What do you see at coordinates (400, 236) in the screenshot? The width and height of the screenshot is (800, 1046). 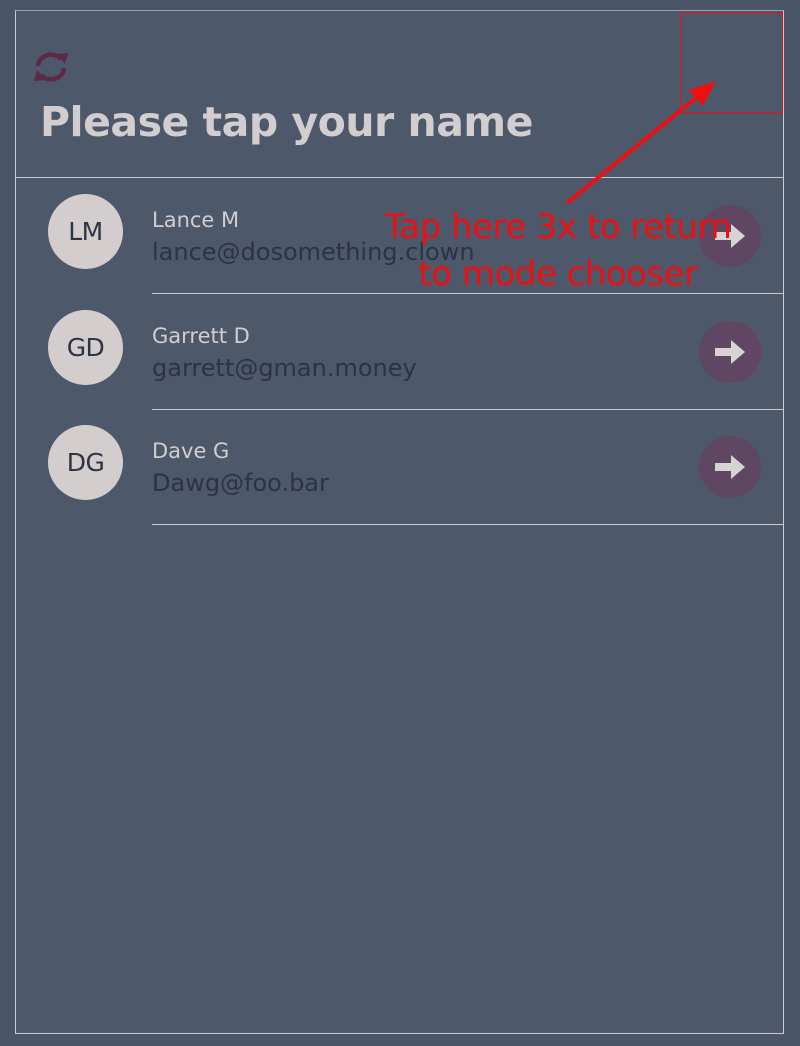 I see `user-list-item: LM Lance M lance@dosomething.clown` at bounding box center [400, 236].